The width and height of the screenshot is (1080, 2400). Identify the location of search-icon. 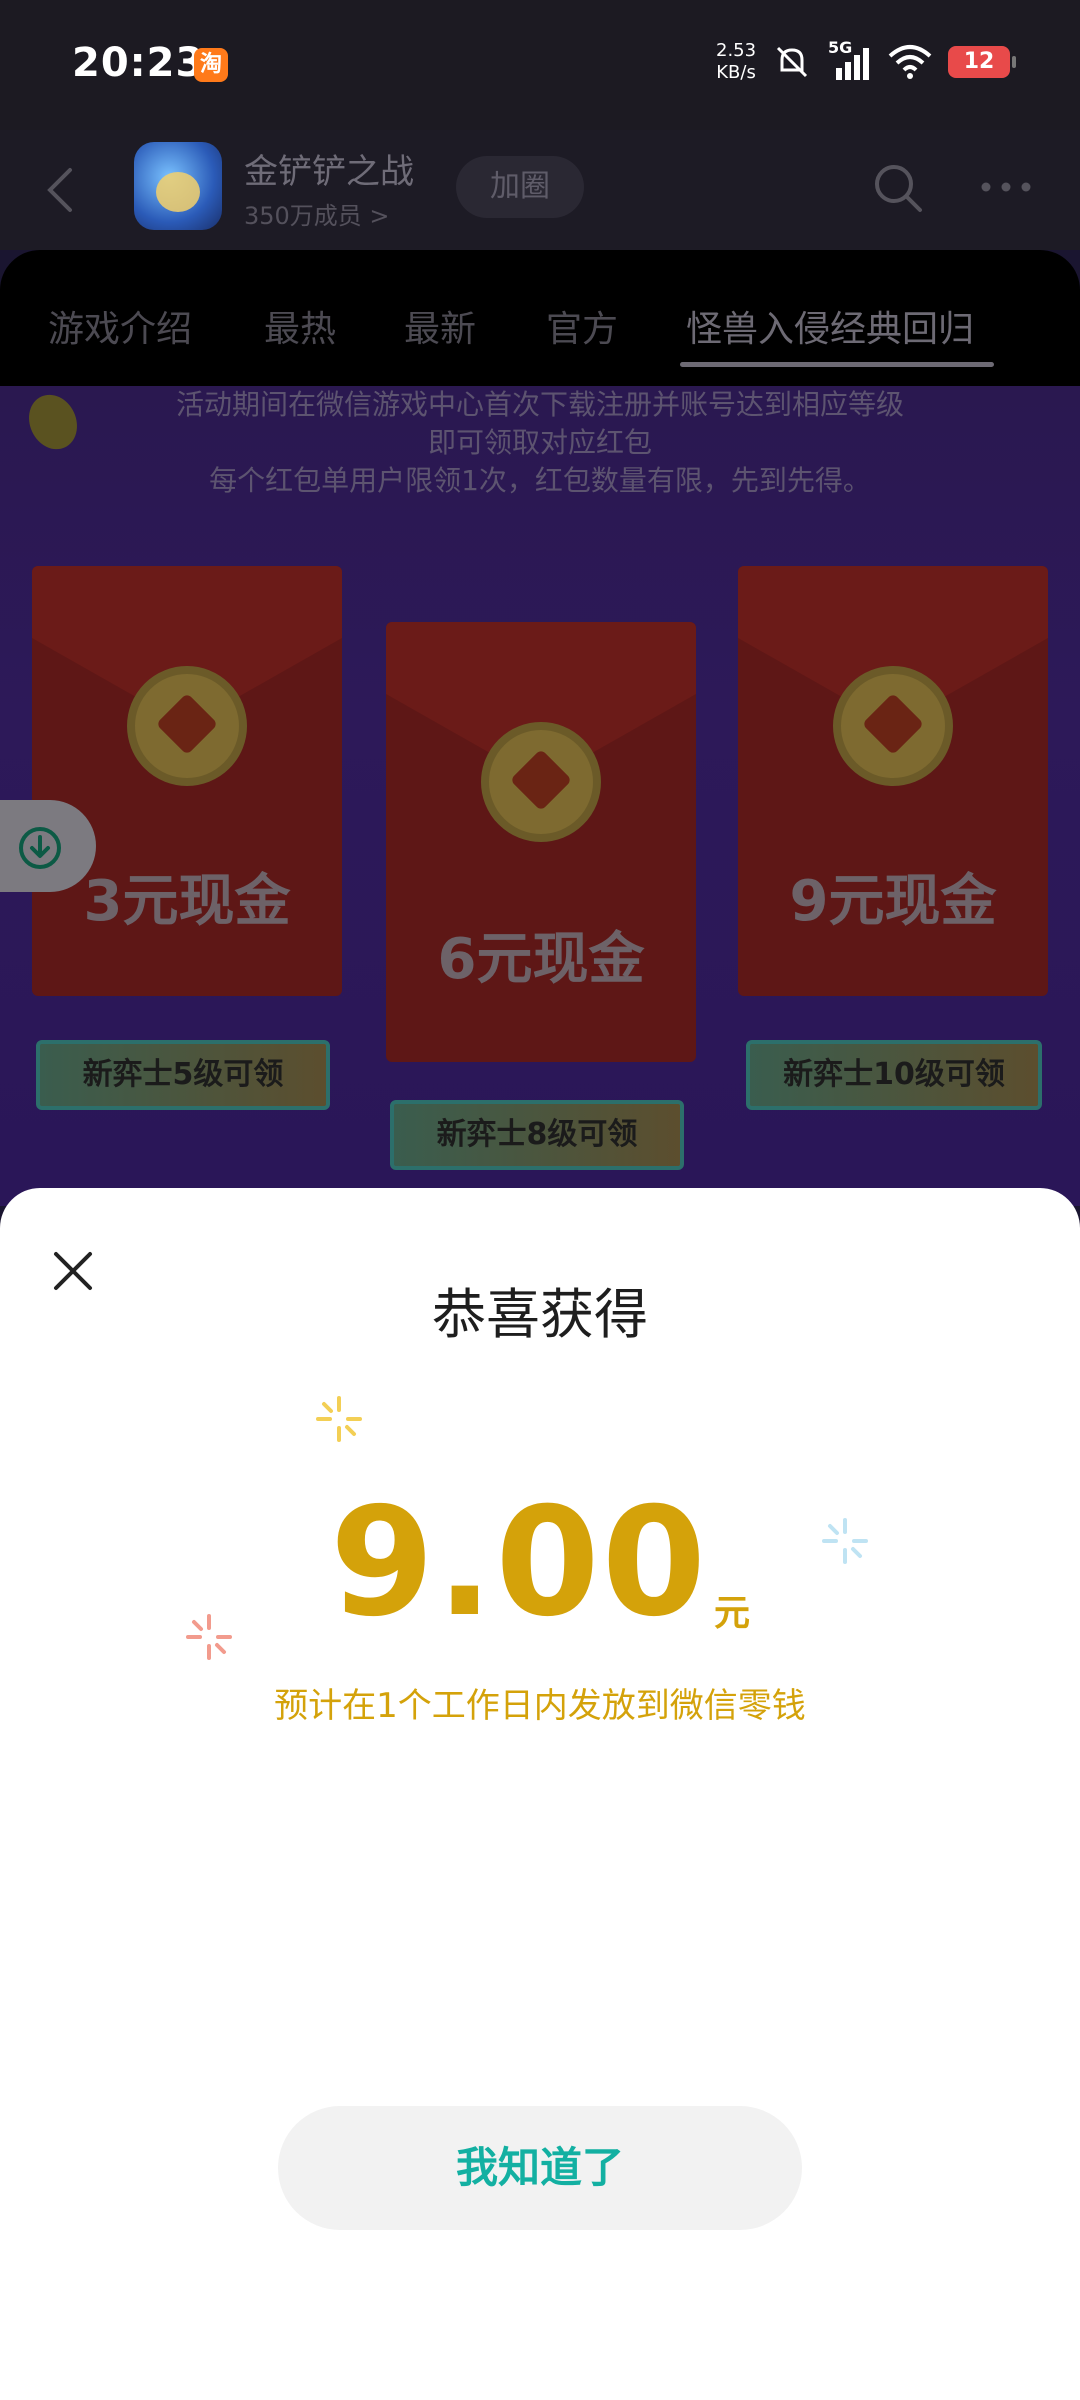
(898, 188).